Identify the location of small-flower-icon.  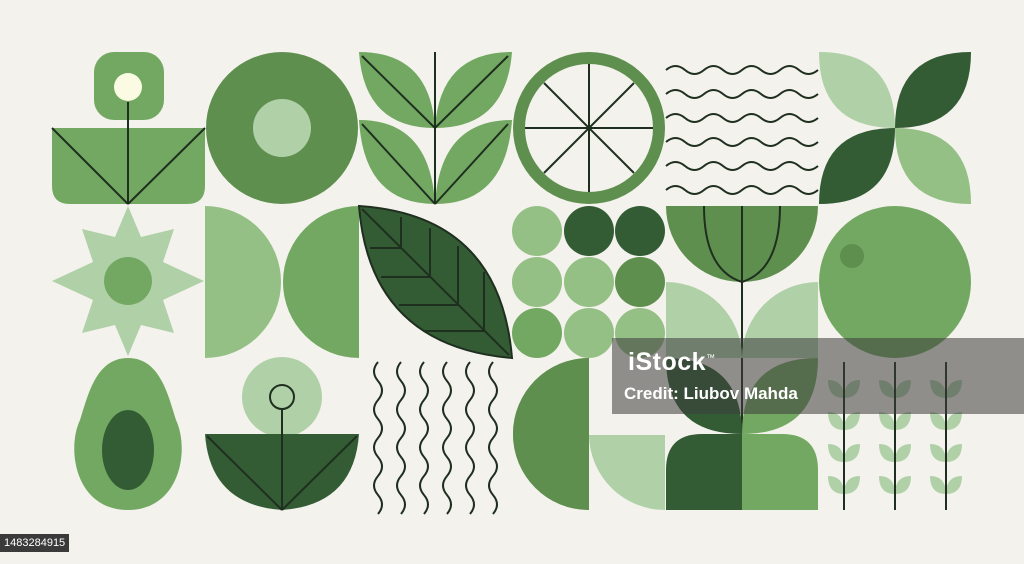
(282, 434).